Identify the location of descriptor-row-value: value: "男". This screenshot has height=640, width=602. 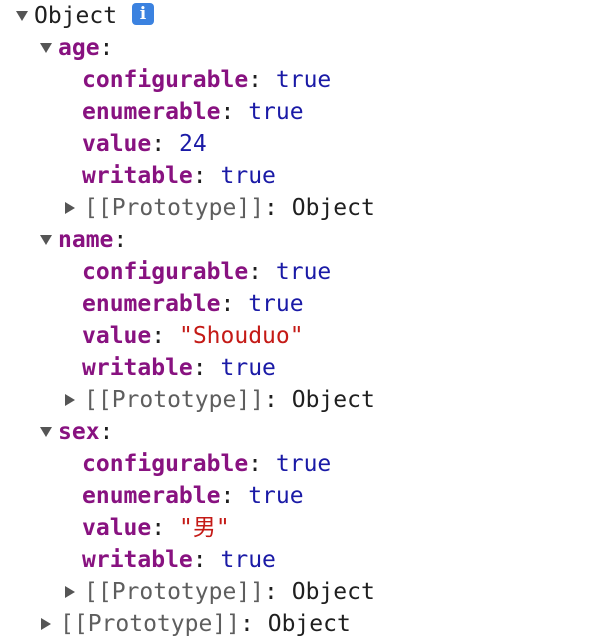
(301, 528).